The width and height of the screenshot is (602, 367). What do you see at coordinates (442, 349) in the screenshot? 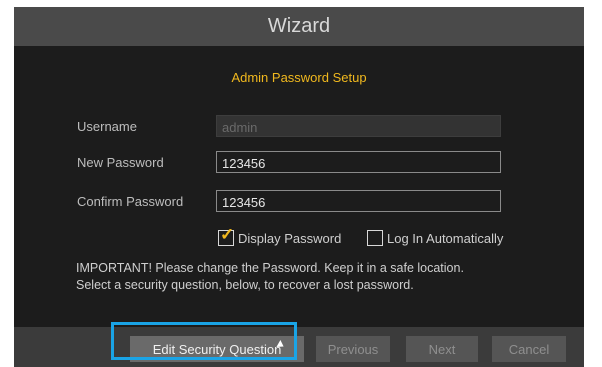
I see `next-button: Next` at bounding box center [442, 349].